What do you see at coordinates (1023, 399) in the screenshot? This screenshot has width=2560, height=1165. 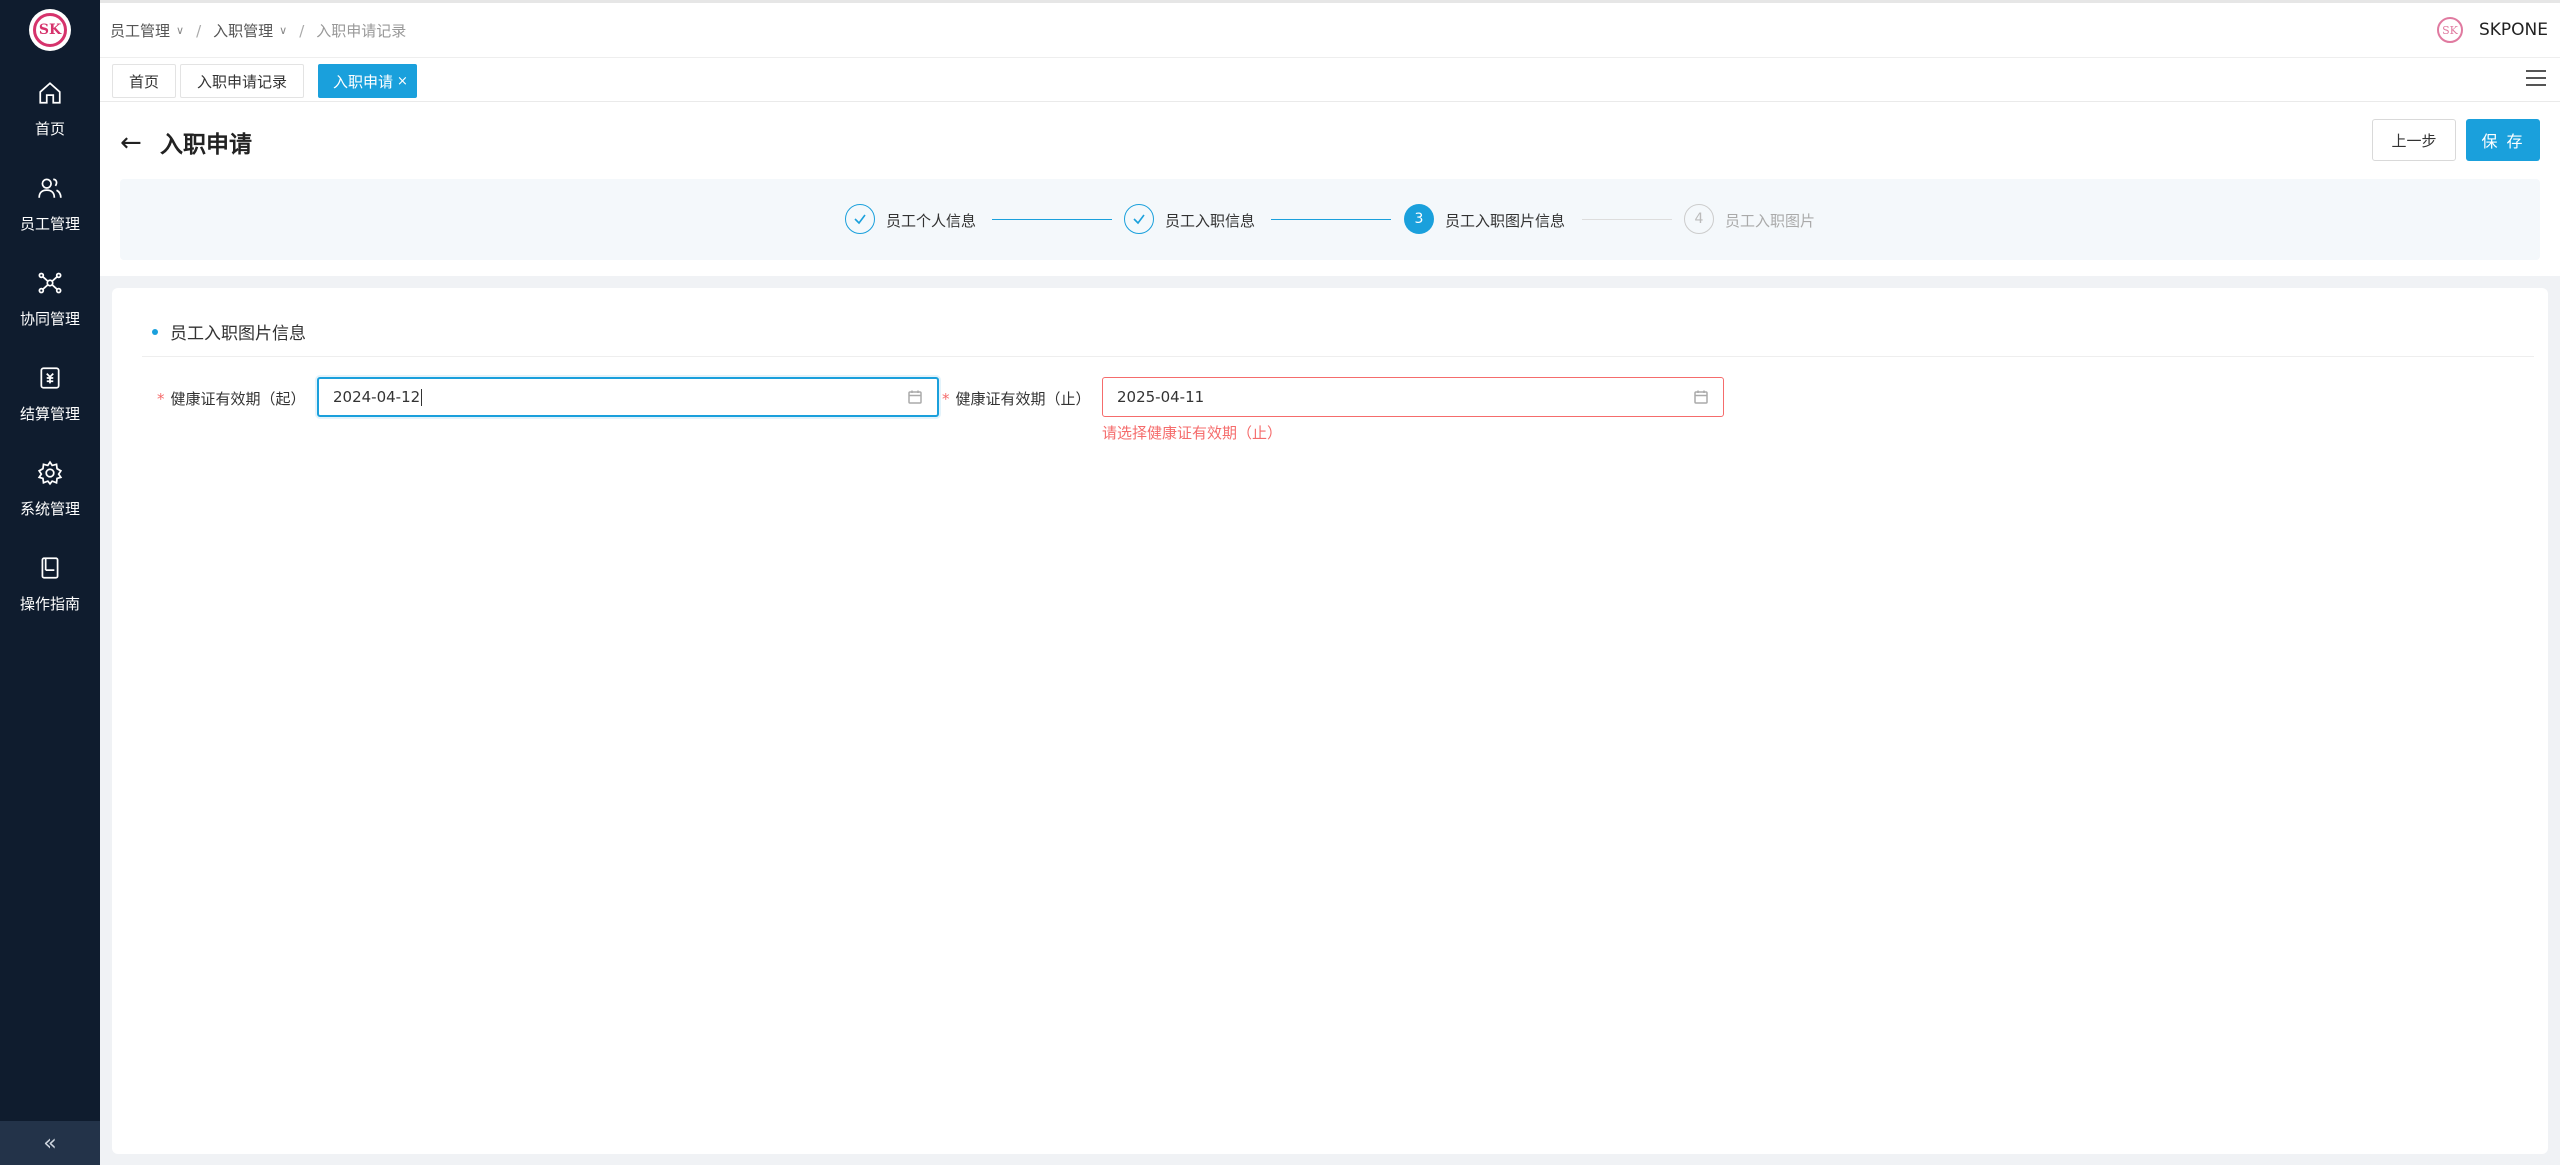 I see `field-label-text: 健康证有效期（止）` at bounding box center [1023, 399].